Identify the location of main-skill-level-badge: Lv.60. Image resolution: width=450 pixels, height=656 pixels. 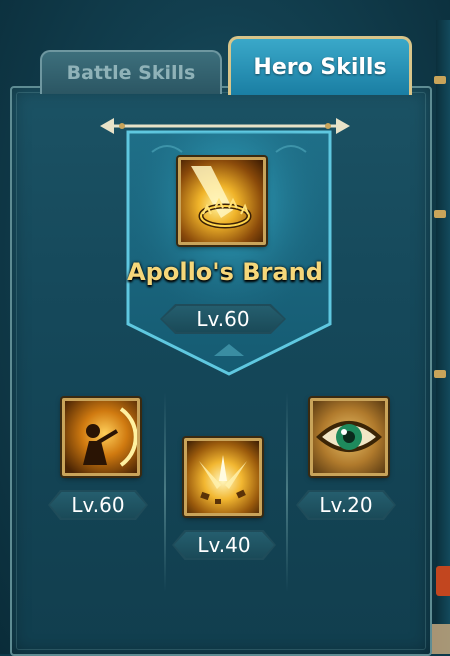
(223, 319).